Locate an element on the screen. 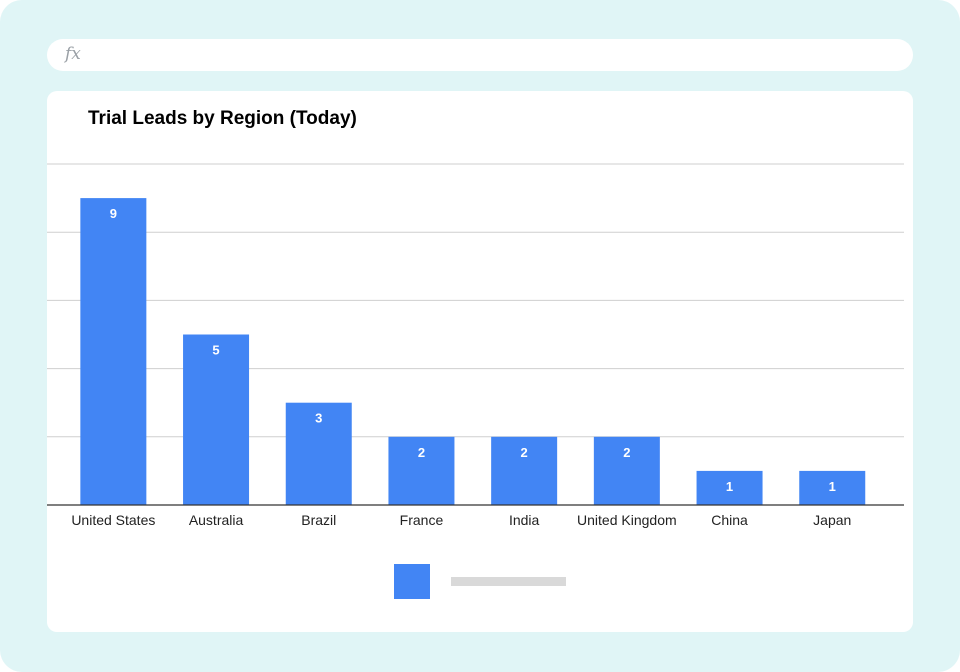 Image resolution: width=960 pixels, height=672 pixels. x-tick-label: India is located at coordinates (524, 520).